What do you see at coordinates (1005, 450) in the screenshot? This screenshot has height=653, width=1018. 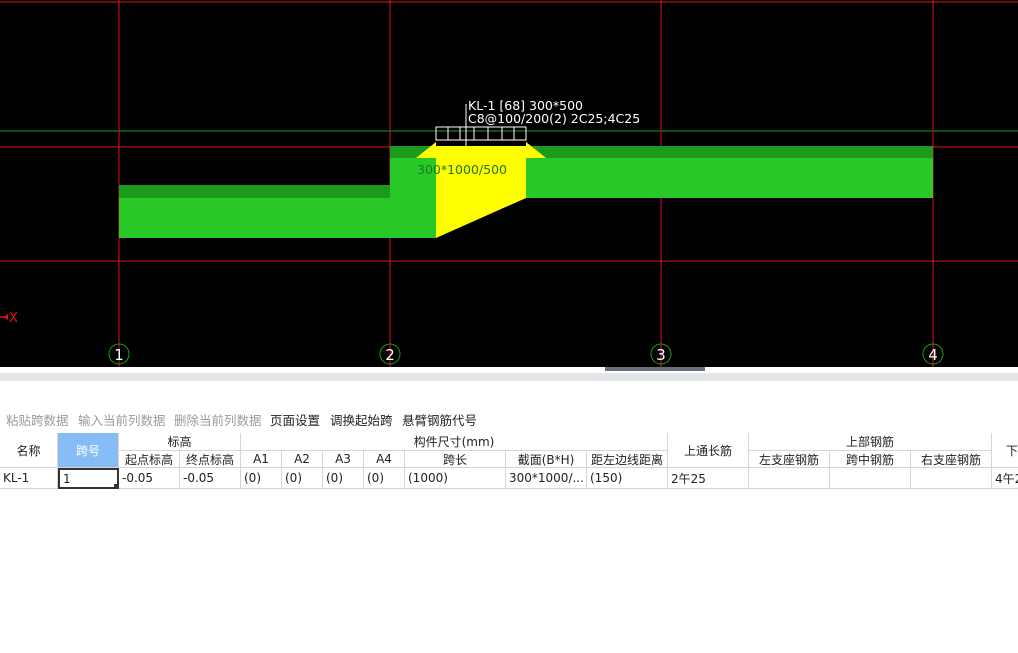 I see `header-bottom-partial: 下` at bounding box center [1005, 450].